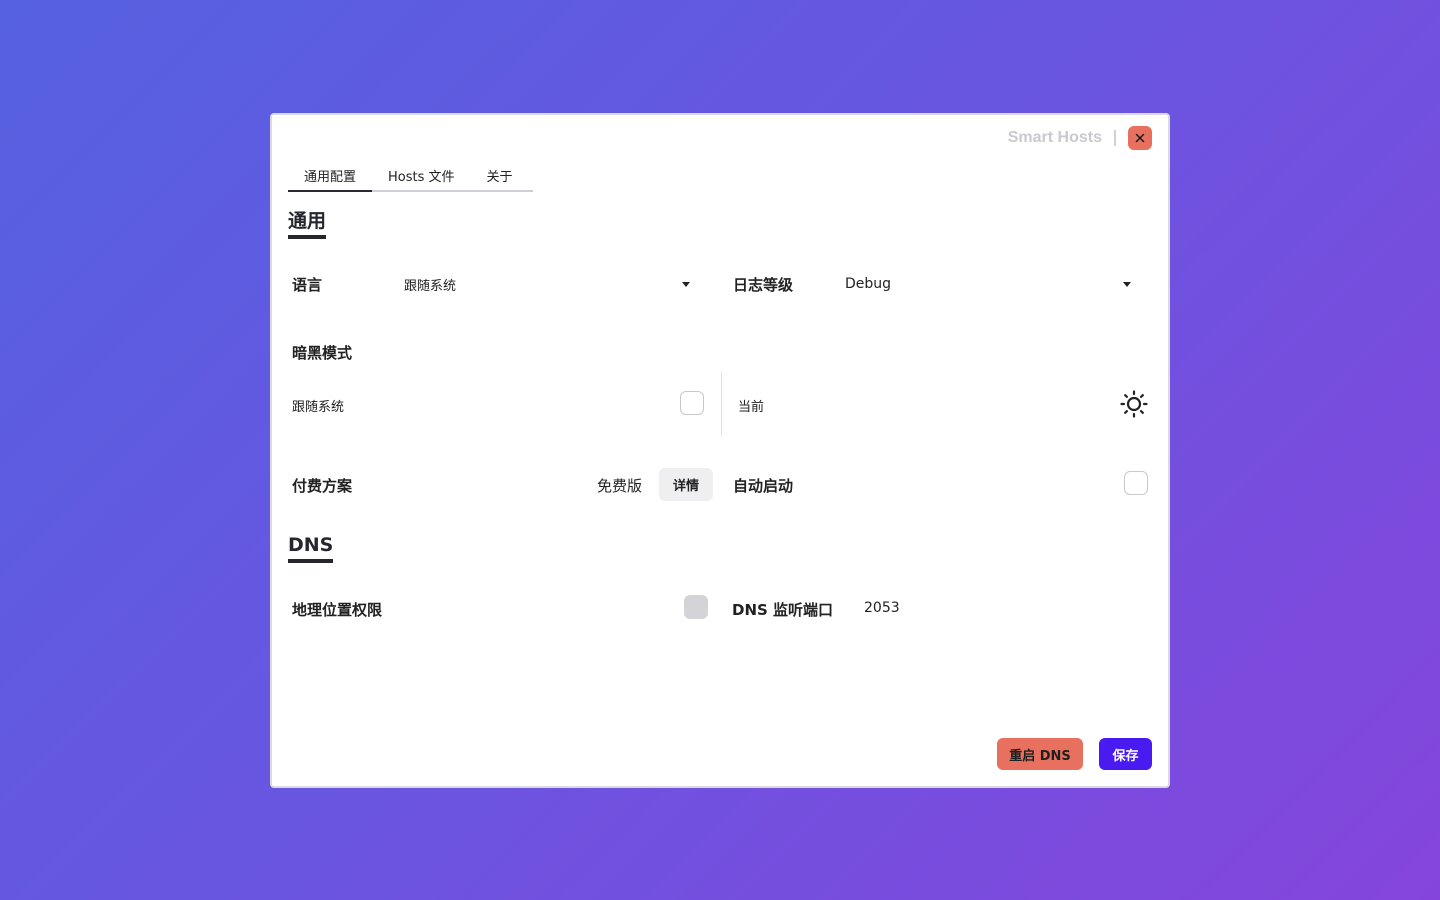 The width and height of the screenshot is (1440, 900). Describe the element at coordinates (868, 284) in the screenshot. I see `log-level-value: Debug` at that location.